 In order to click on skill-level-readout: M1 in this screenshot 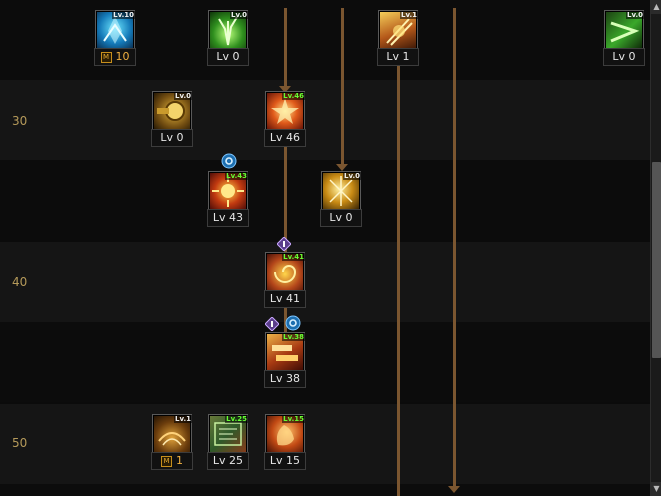, I will do `click(172, 461)`.